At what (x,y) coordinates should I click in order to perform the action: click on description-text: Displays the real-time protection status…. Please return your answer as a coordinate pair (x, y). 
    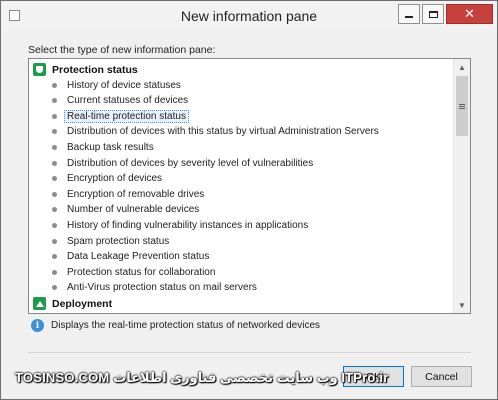
    Looking at the image, I should click on (186, 325).